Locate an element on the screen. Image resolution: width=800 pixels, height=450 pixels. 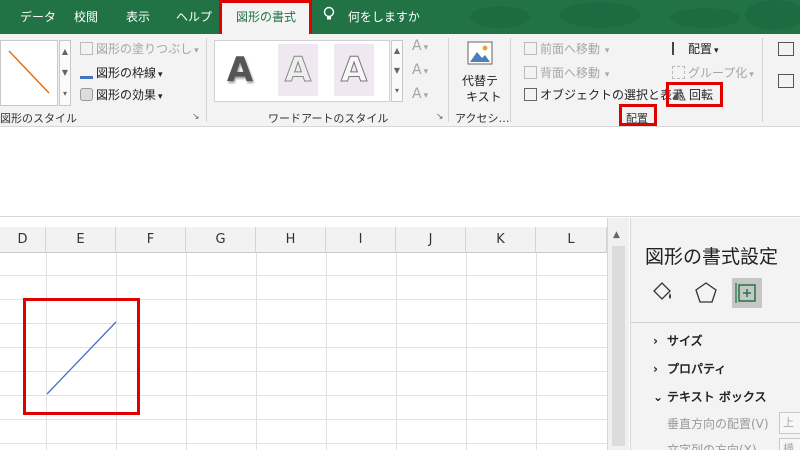
alt-text-button: 代替テ キスト is located at coordinates (480, 72).